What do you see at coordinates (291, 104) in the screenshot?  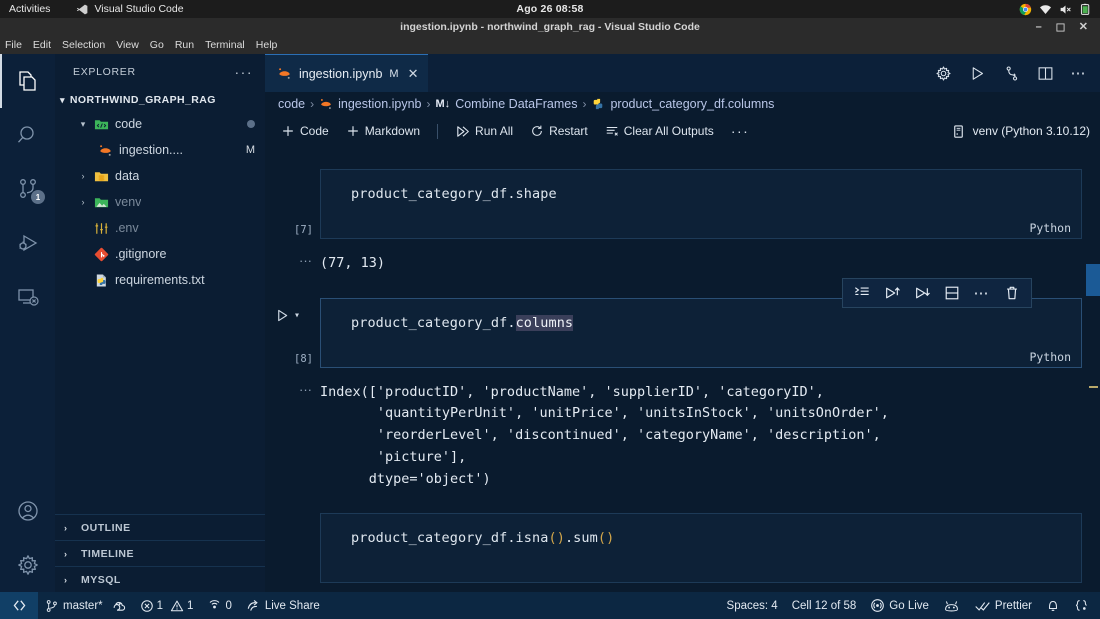 I see `breadcrumb-item-code: code` at bounding box center [291, 104].